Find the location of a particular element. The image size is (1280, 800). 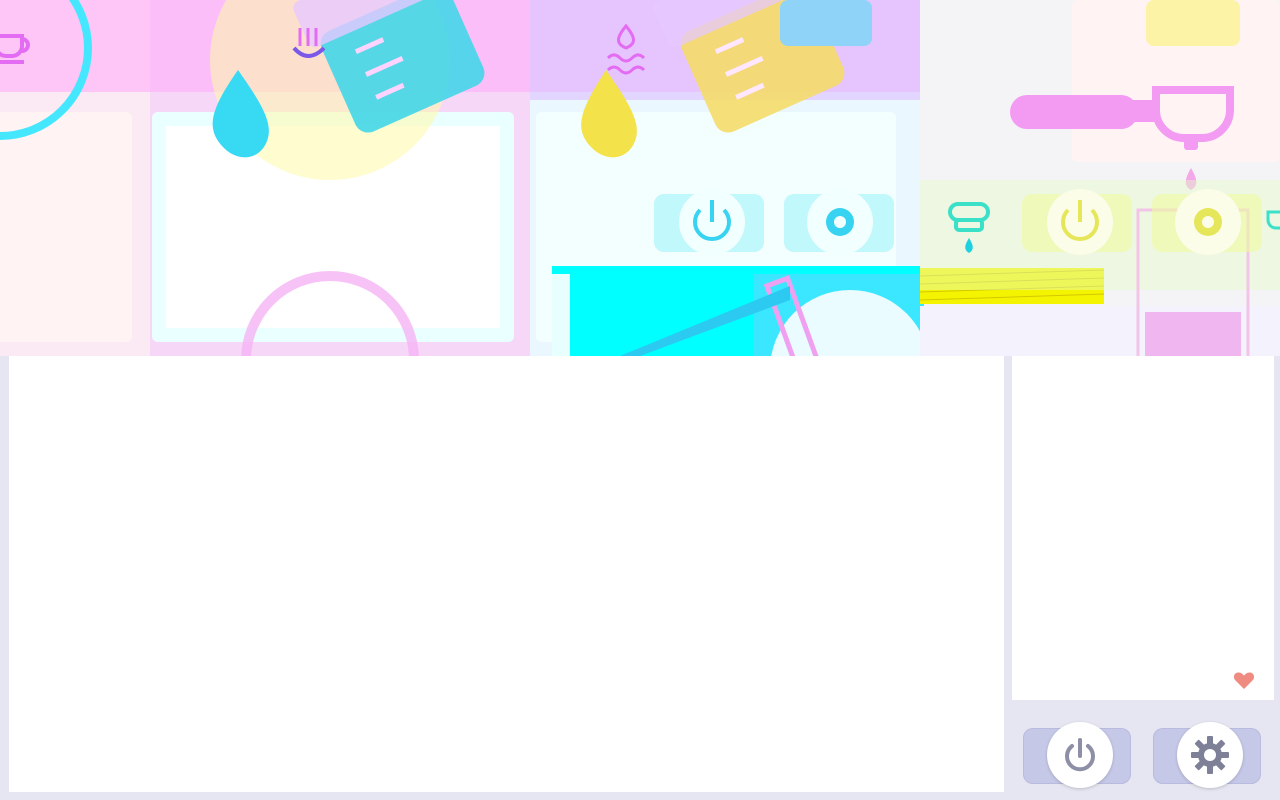

settings-button is located at coordinates (1207, 755).